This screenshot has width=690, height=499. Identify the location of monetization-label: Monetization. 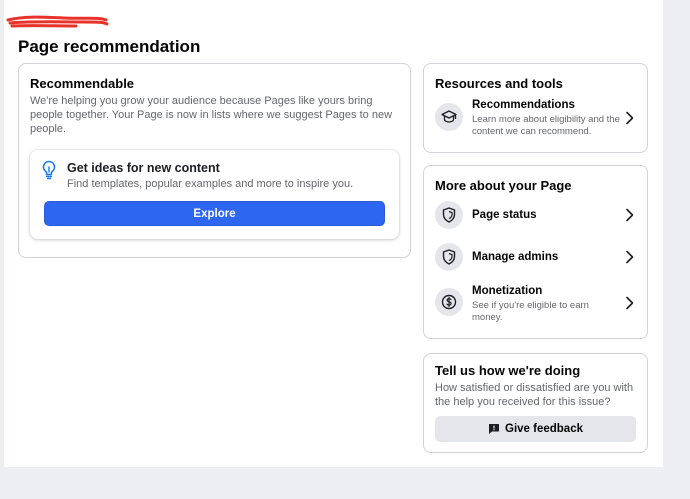
(507, 291).